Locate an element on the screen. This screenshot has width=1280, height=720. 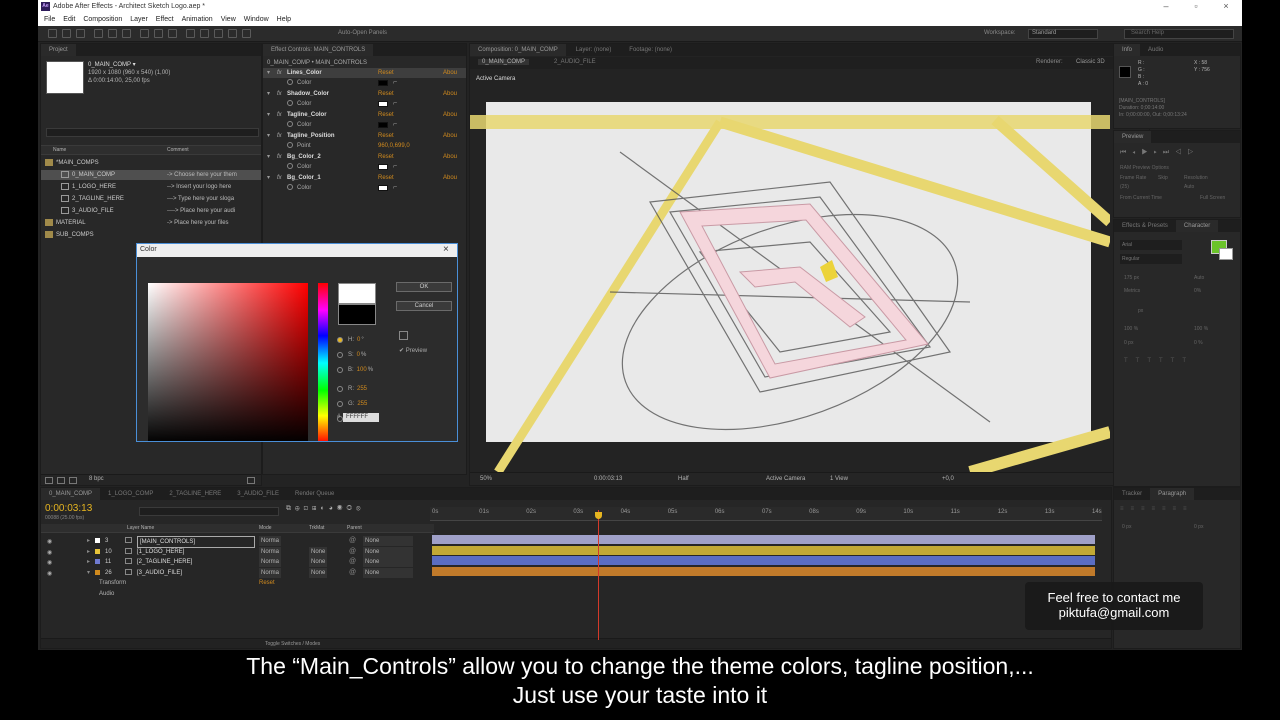
minimize-icon: – is located at coordinates (1166, 6).